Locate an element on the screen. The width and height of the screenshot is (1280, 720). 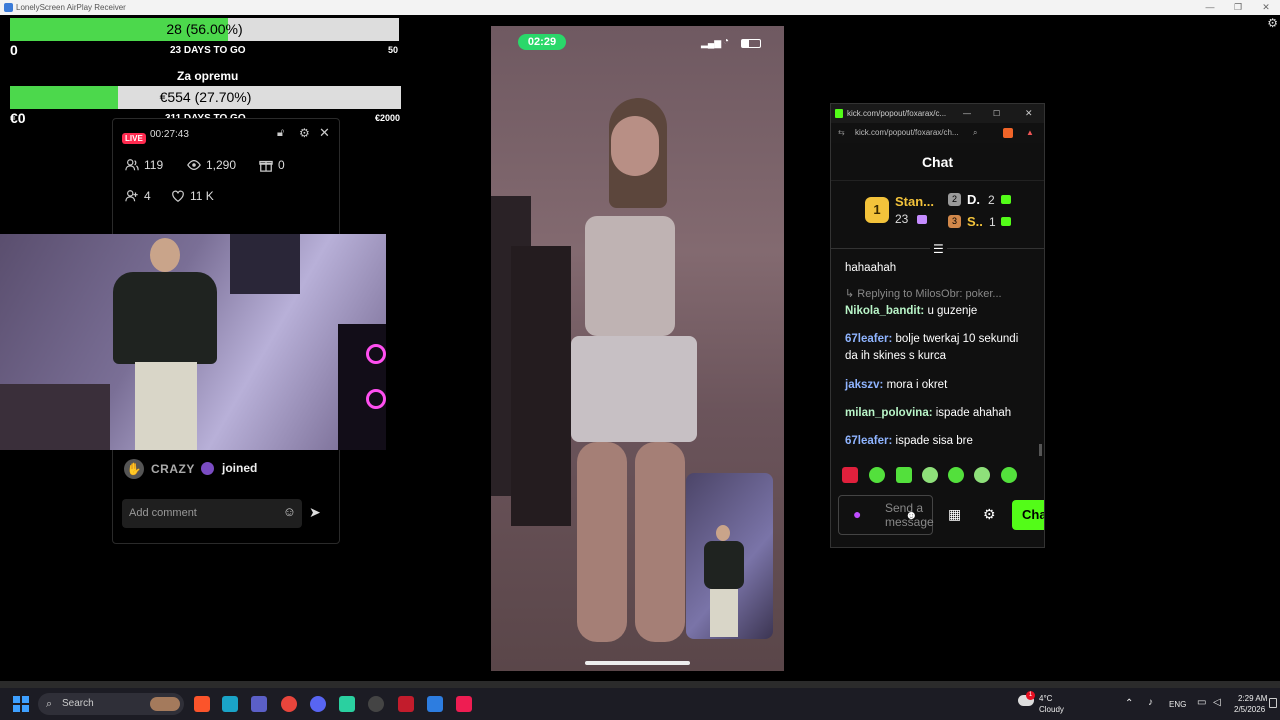
pip-head is located at coordinates (723, 533).